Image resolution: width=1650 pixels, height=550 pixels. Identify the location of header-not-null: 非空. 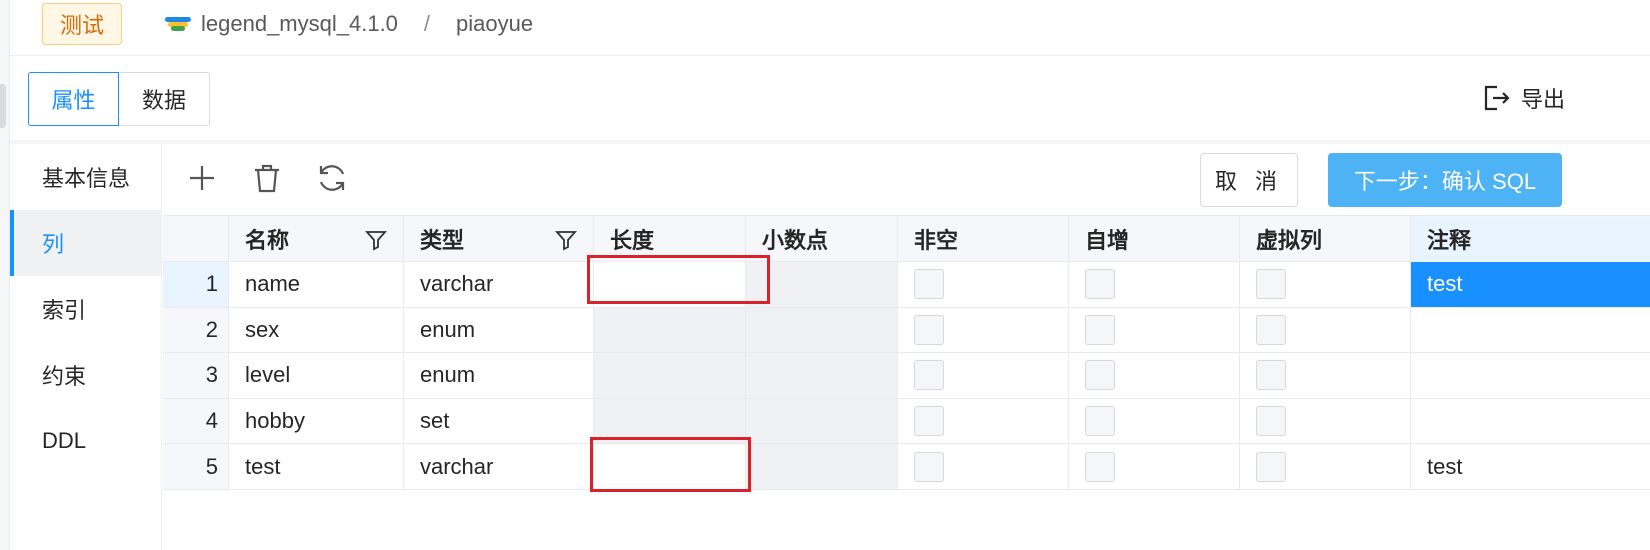
(983, 239).